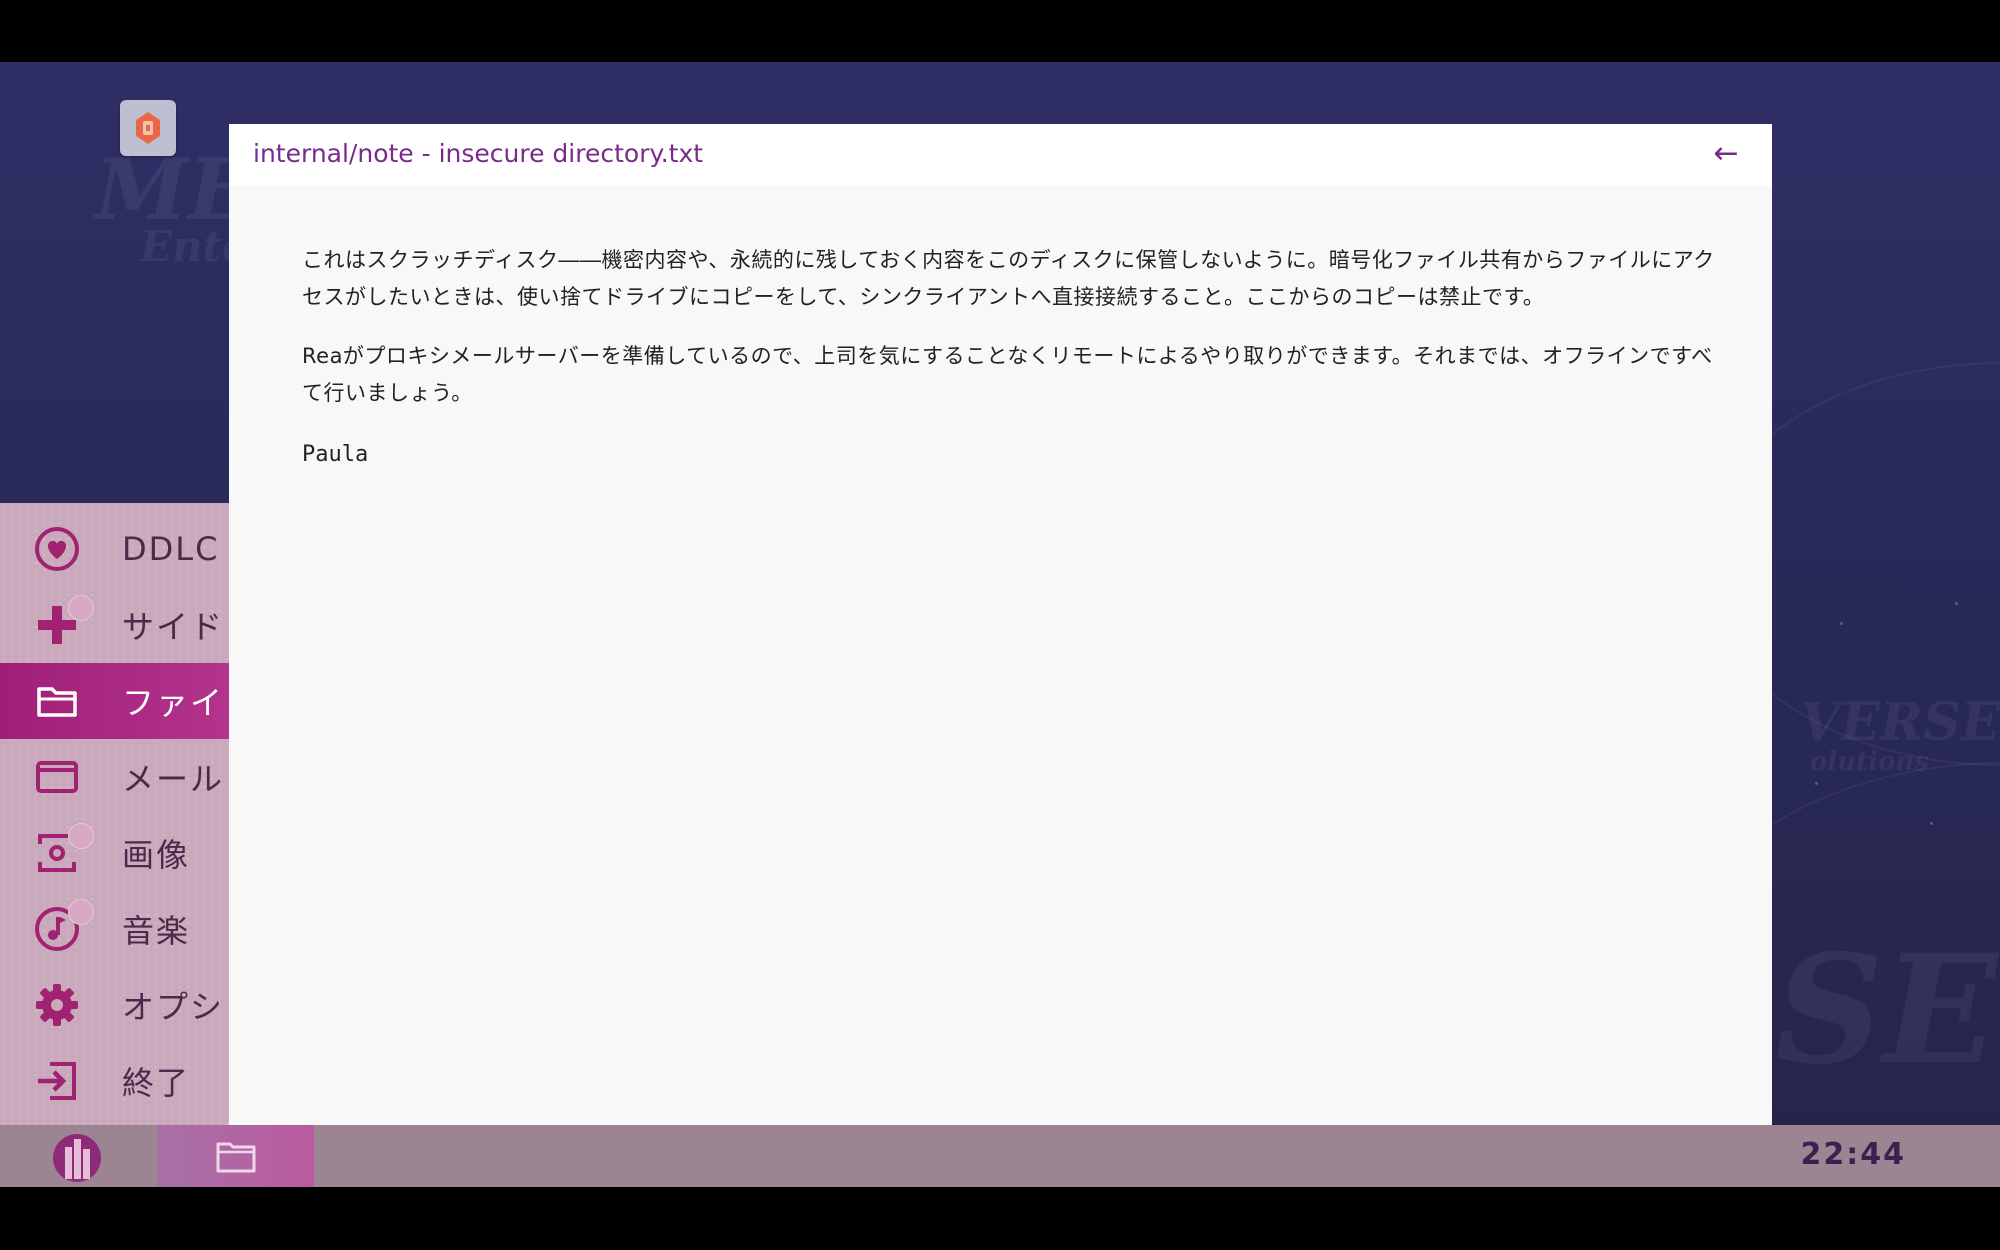 Image resolution: width=2000 pixels, height=1250 pixels. Describe the element at coordinates (1853, 1154) in the screenshot. I see `taskbar-clock: 22:44` at that location.